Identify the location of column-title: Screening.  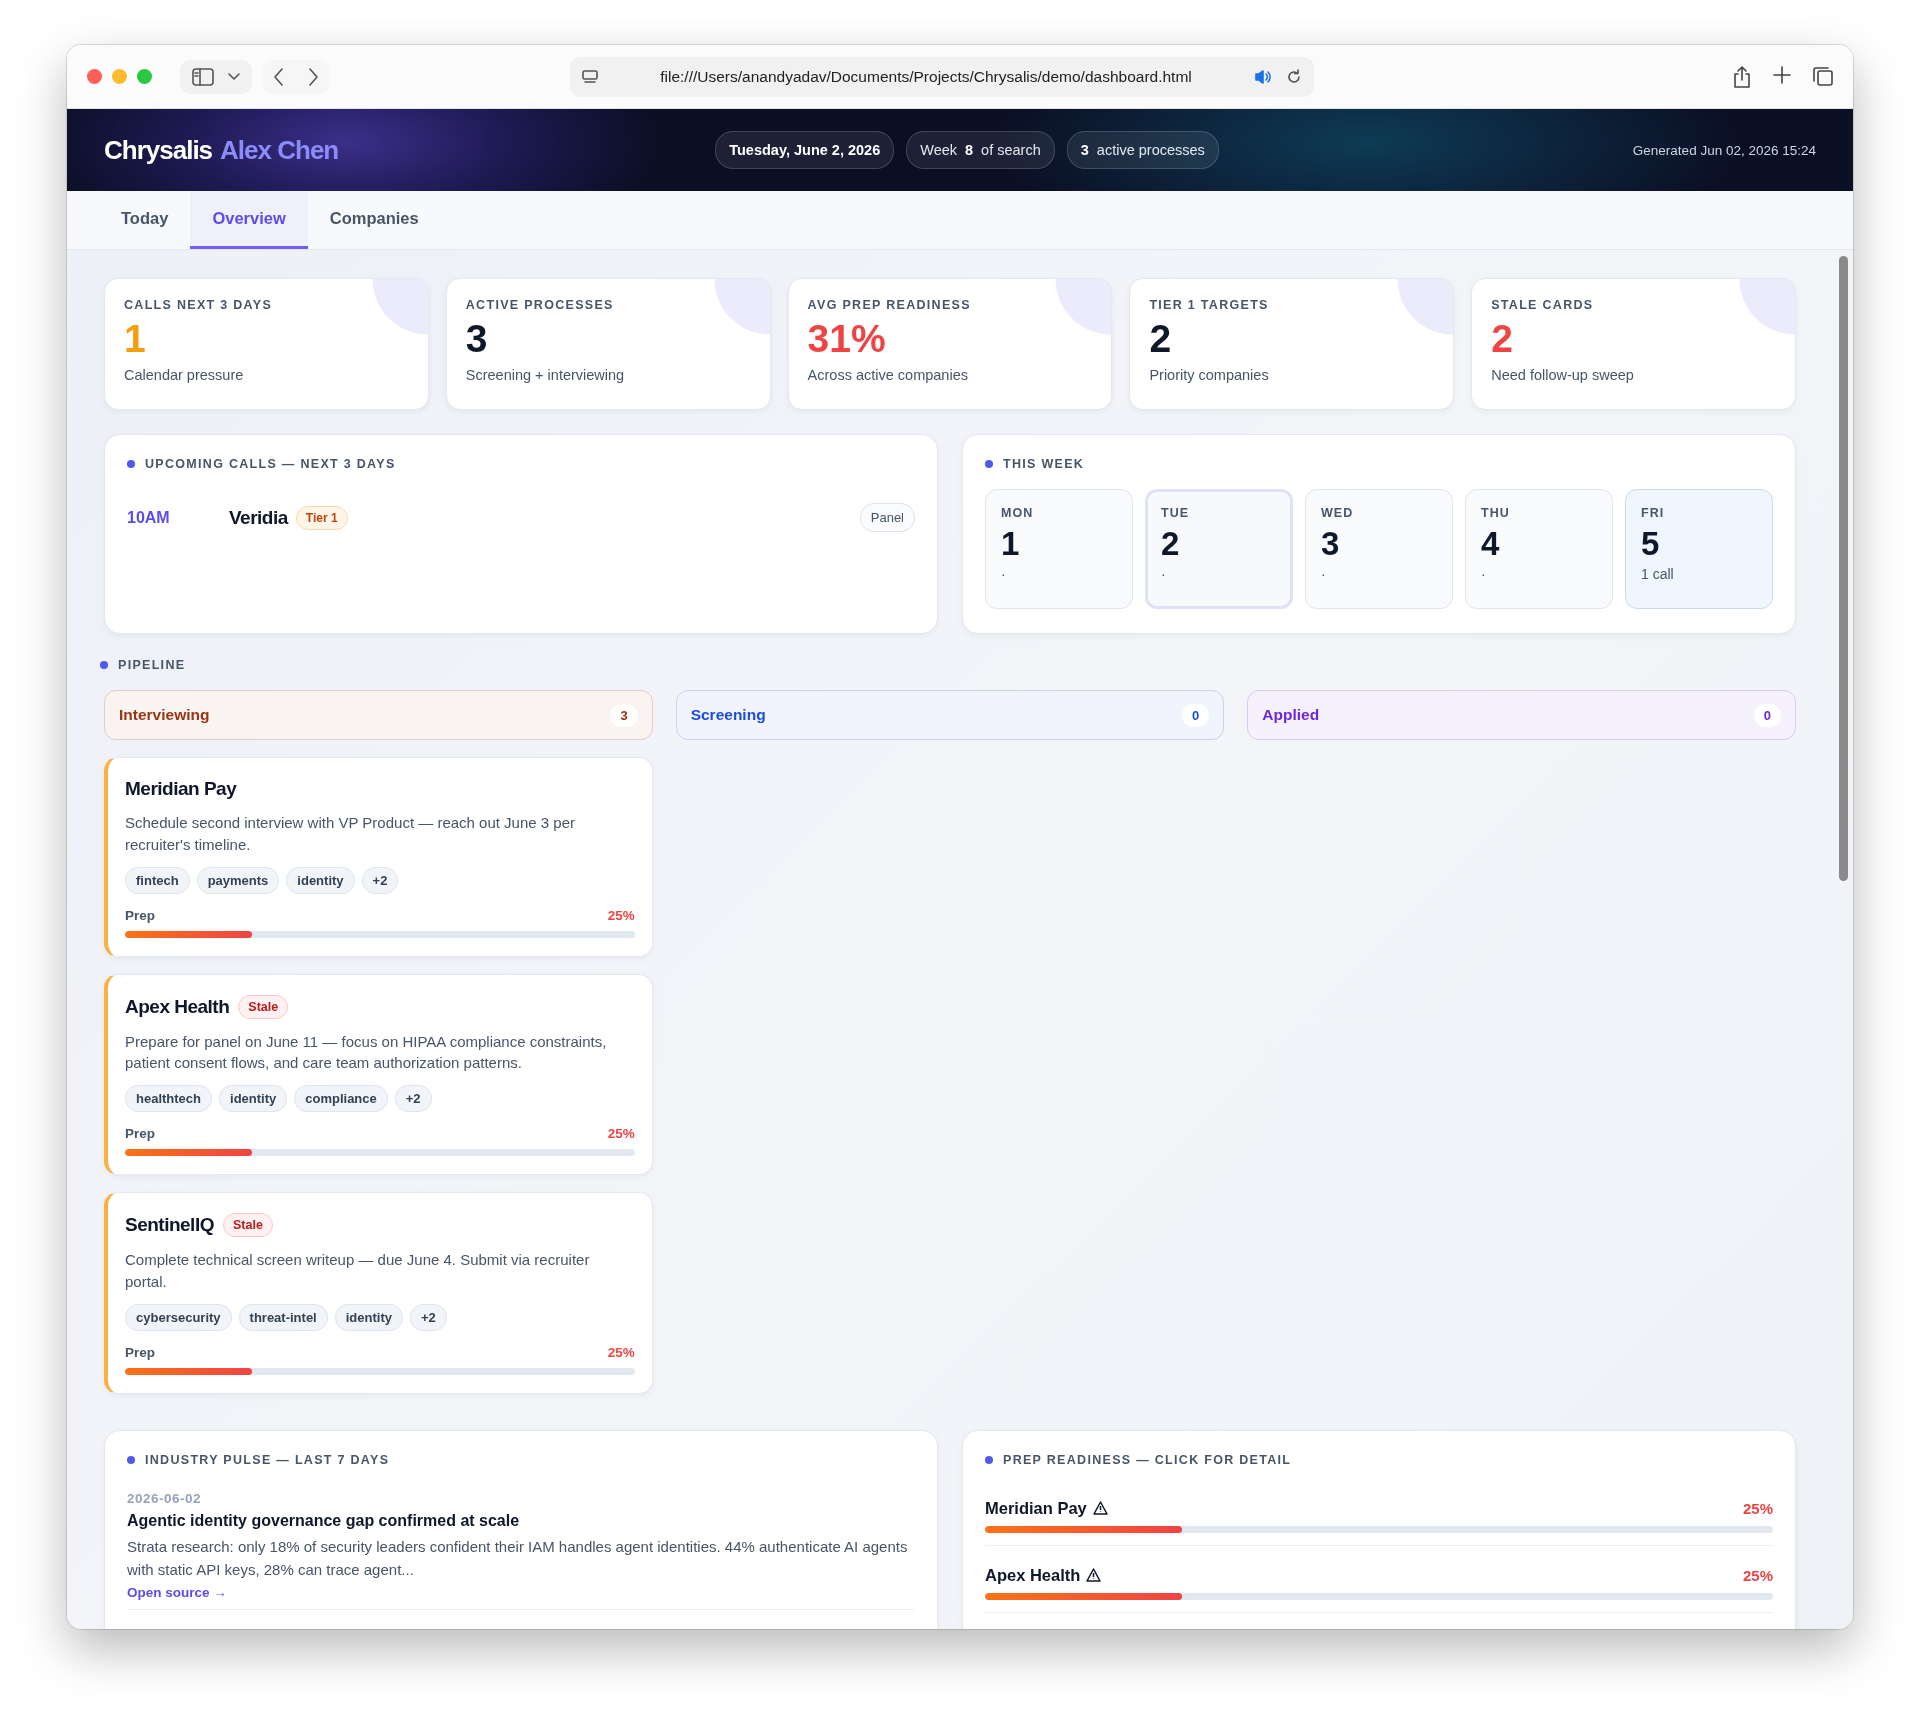
(728, 715).